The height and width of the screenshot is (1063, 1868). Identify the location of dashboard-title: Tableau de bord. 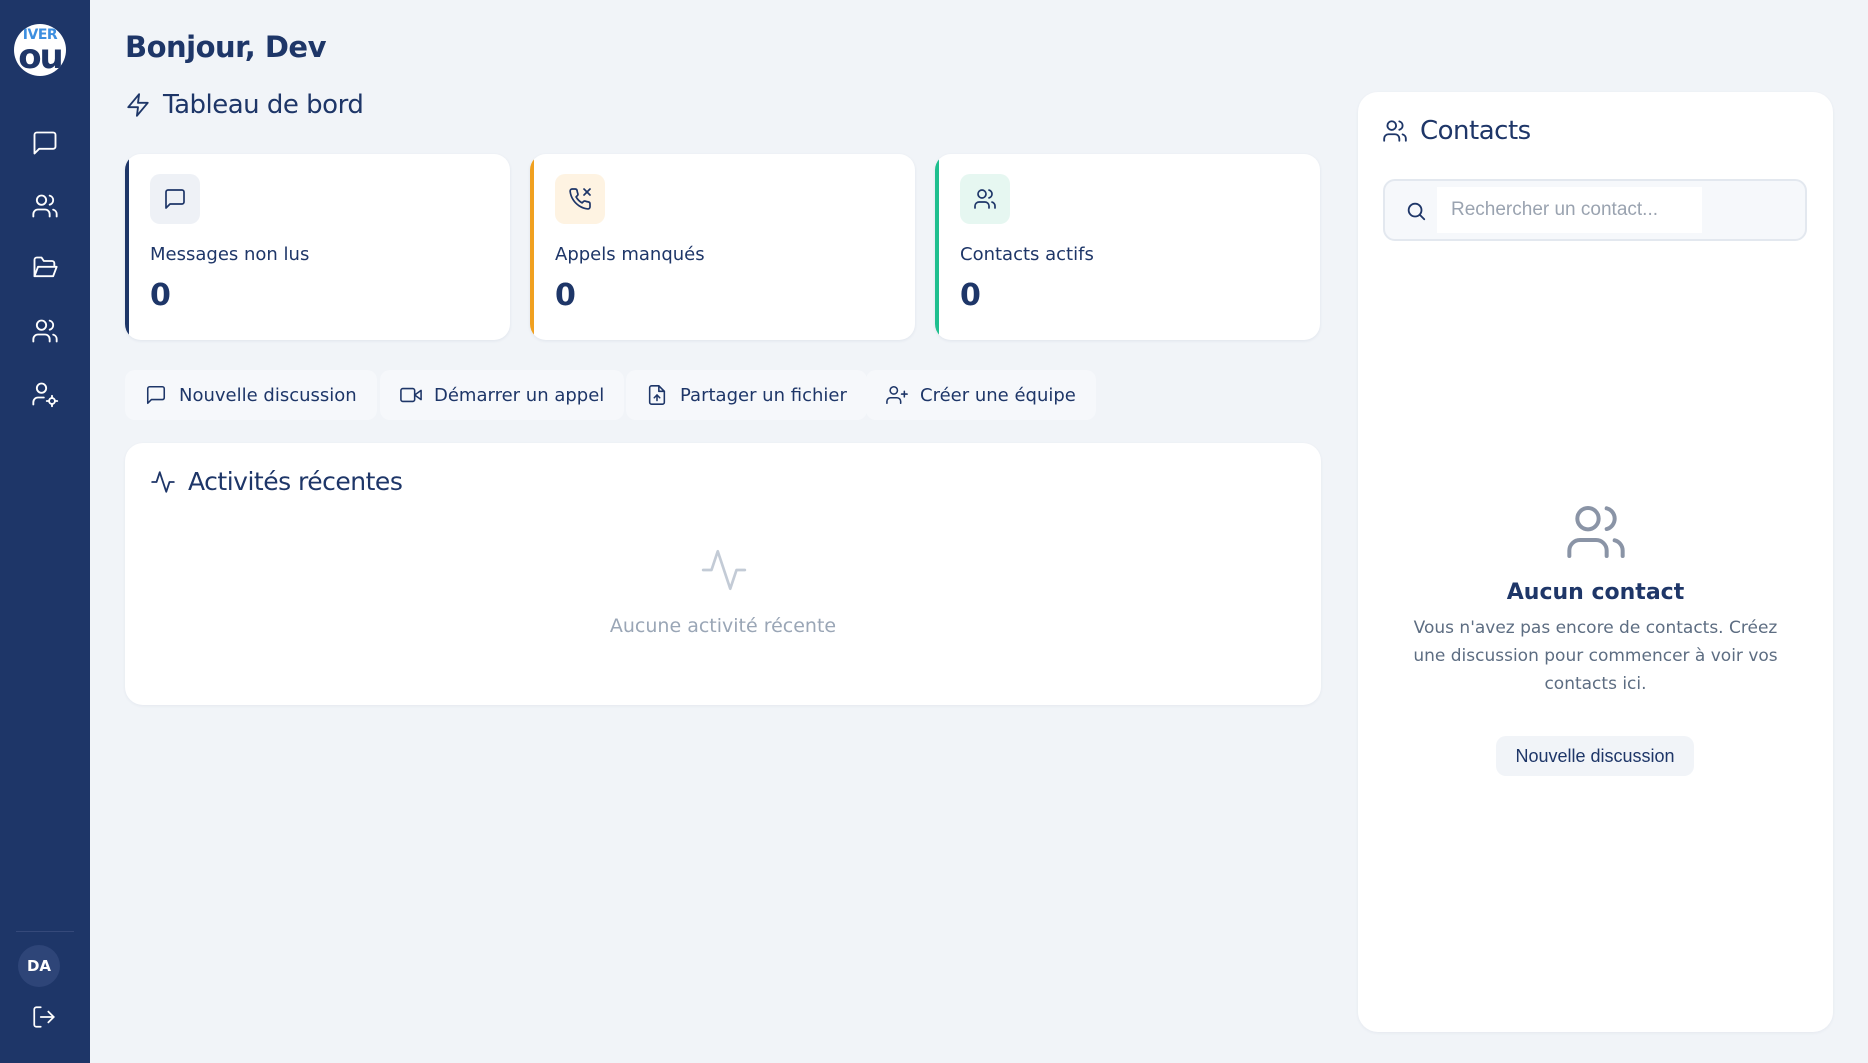
(244, 105).